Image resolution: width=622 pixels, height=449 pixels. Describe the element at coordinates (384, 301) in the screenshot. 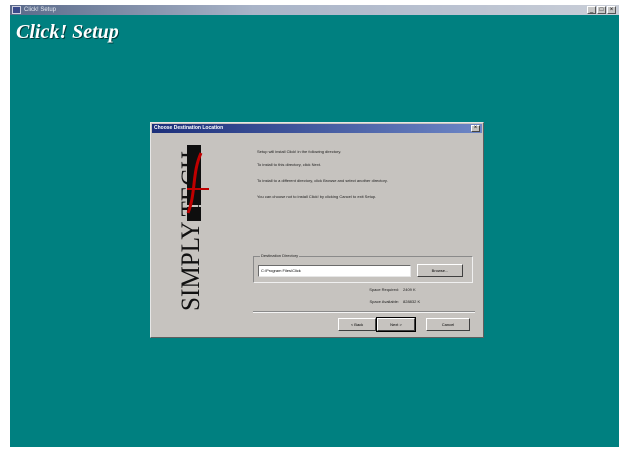

I see `space-available-label: Space Available:` at that location.